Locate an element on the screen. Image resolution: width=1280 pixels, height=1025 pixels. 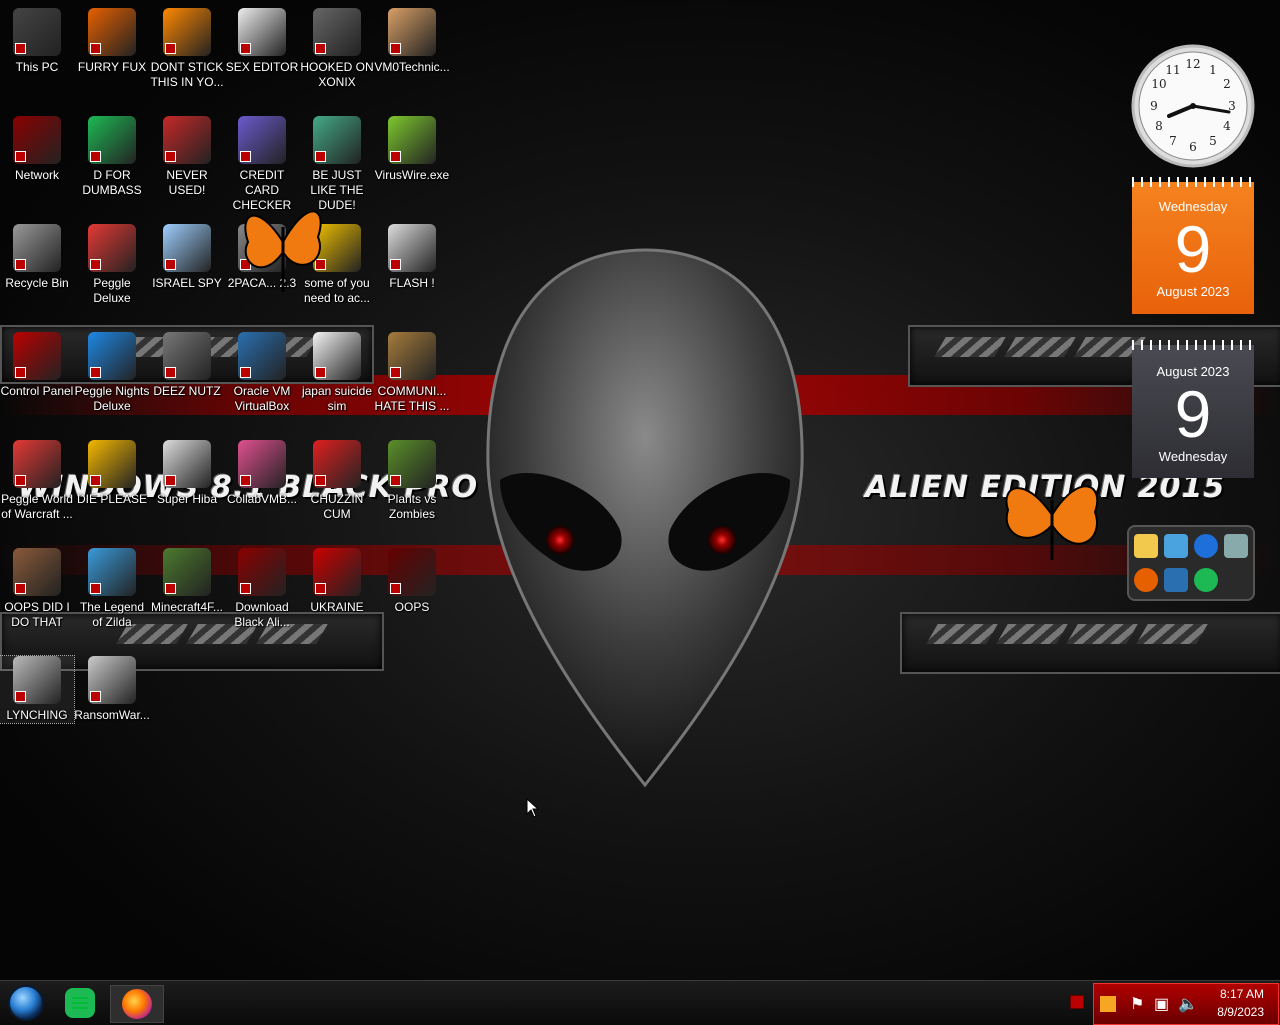
alien-head-logo is located at coordinates (645, 518).